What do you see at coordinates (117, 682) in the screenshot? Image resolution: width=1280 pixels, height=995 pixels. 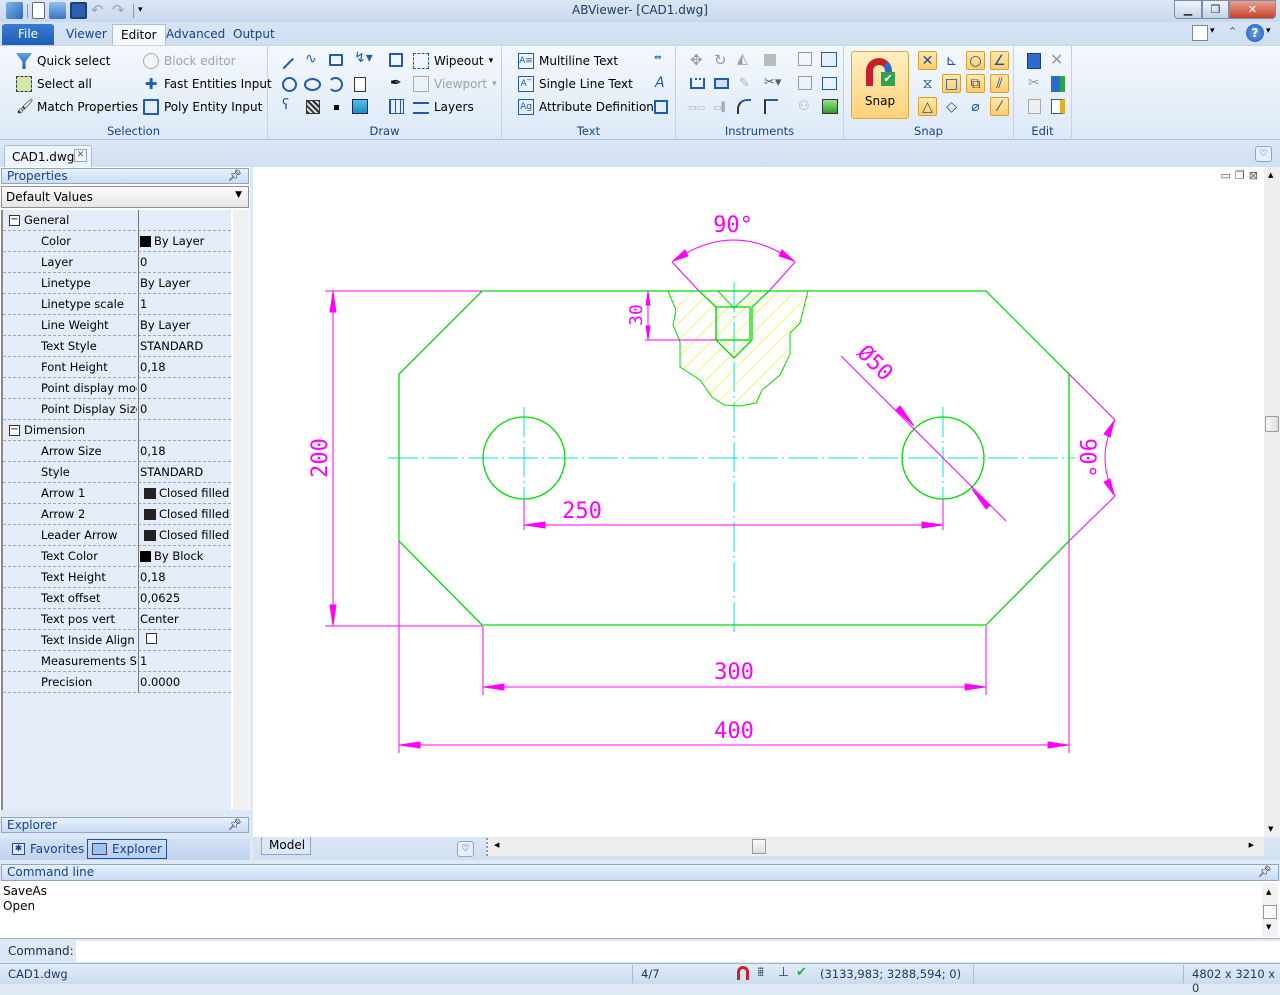 I see `property-row: Precision 0.0000` at bounding box center [117, 682].